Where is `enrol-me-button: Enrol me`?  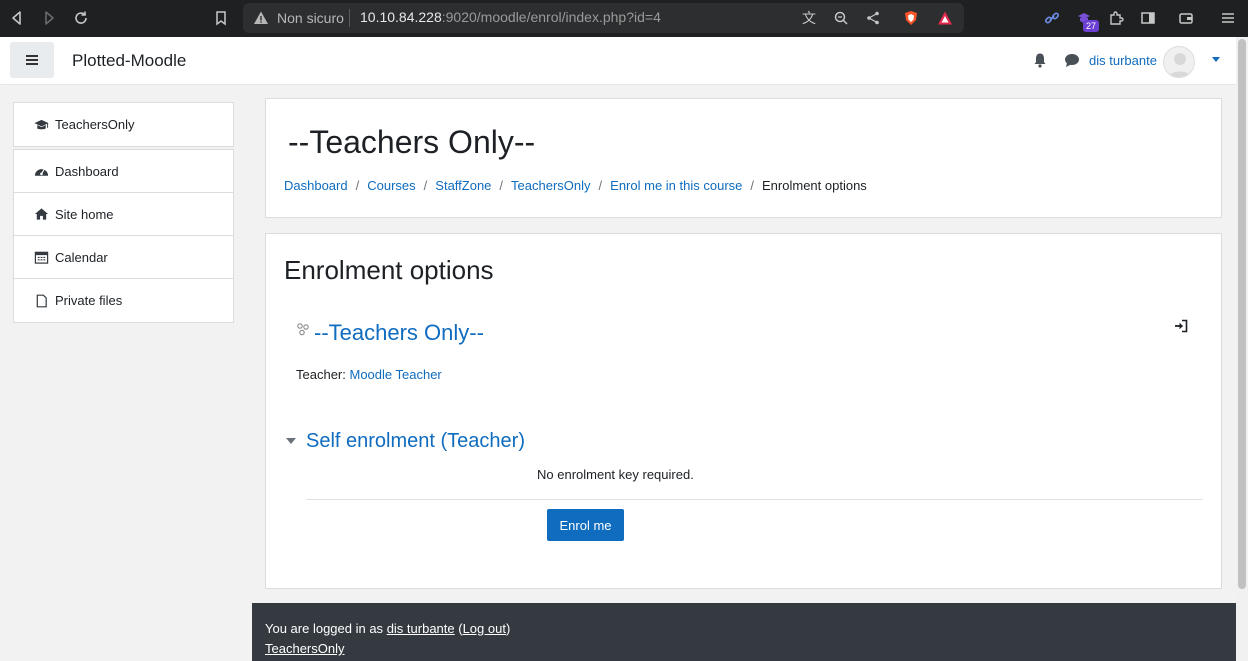
enrol-me-button: Enrol me is located at coordinates (585, 525).